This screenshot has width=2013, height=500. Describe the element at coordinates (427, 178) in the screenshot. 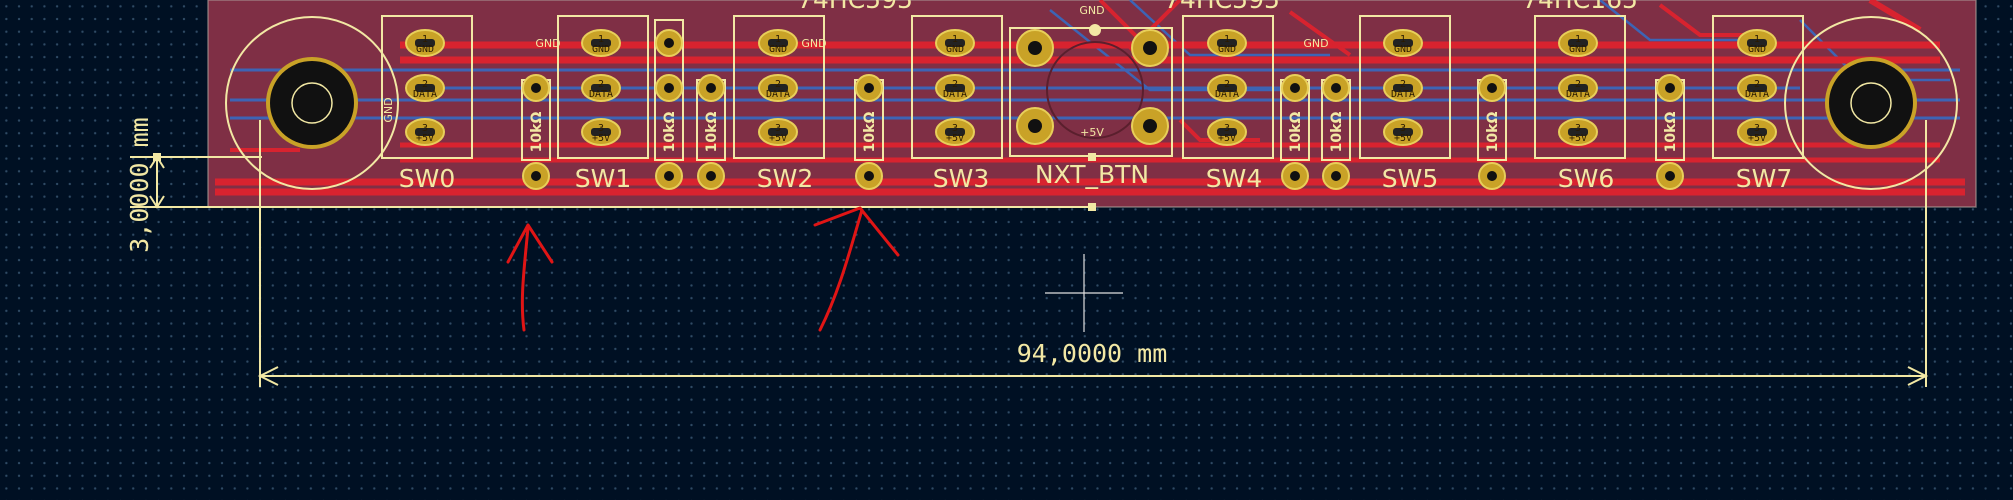

I see `switch-label: SW0` at that location.